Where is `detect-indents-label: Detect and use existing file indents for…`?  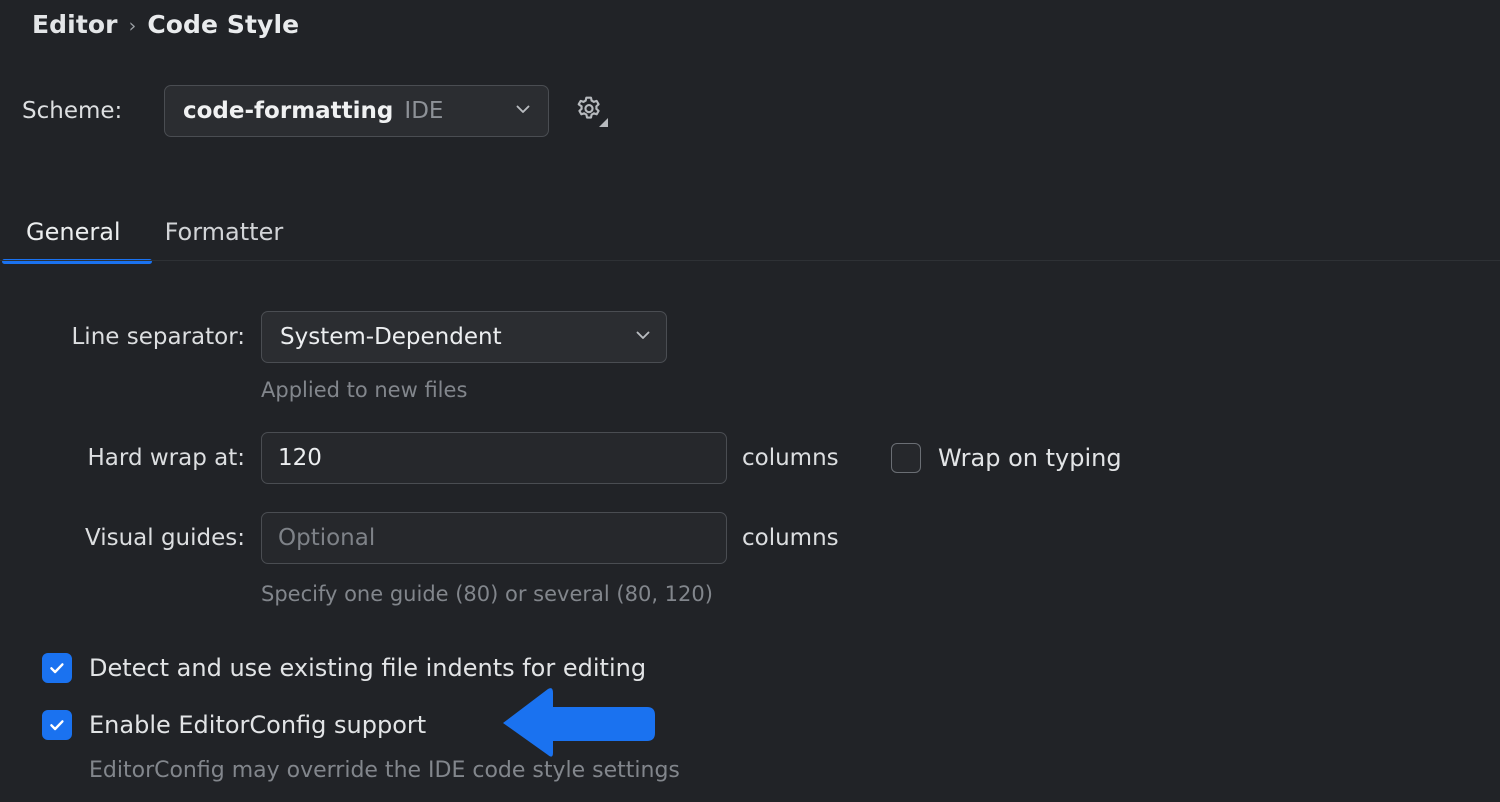 detect-indents-label: Detect and use existing file indents for… is located at coordinates (368, 668).